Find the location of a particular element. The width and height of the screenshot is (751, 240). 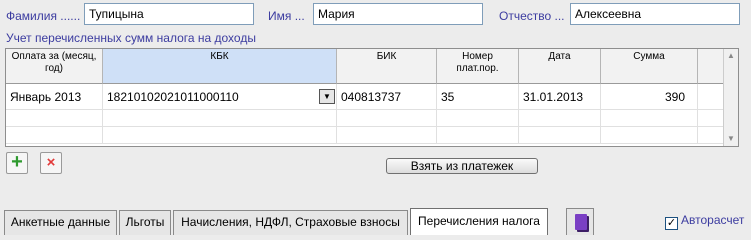

add-row-button: + is located at coordinates (17, 163).